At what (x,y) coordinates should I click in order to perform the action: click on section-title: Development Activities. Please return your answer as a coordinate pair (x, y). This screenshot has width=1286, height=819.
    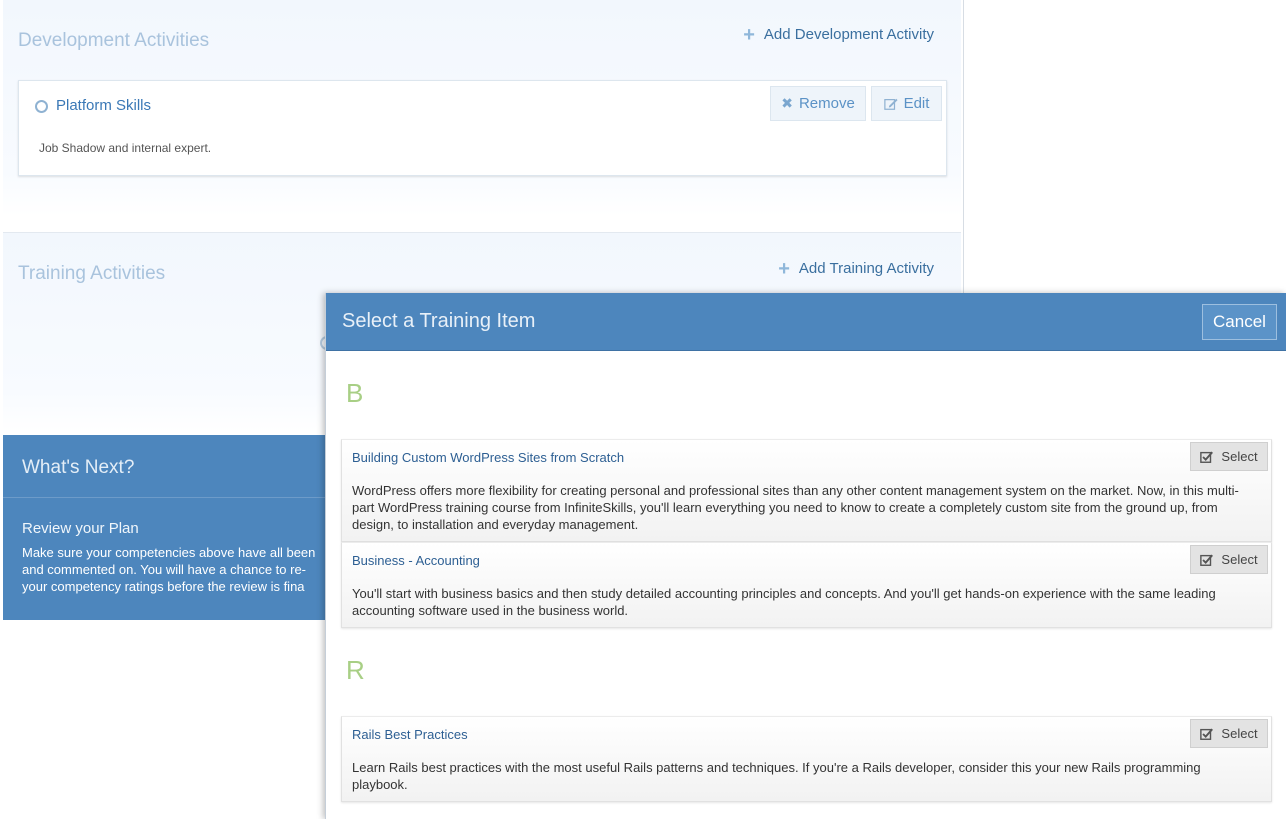
    Looking at the image, I should click on (114, 40).